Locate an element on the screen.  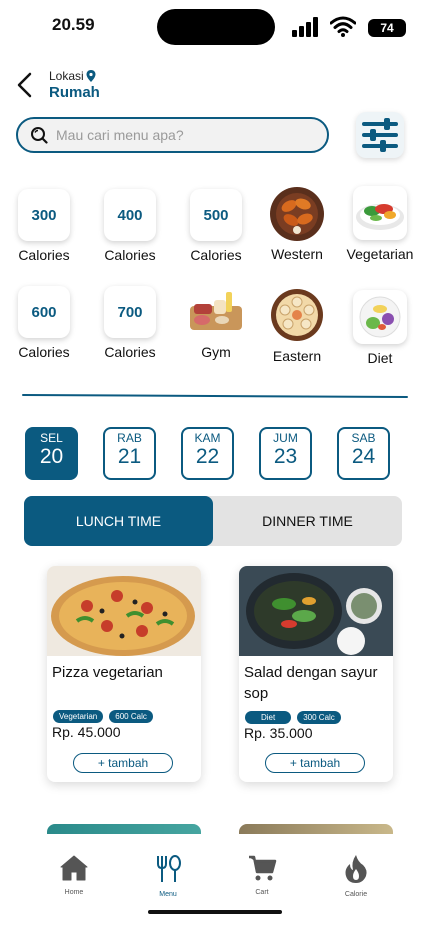
dynamic-island is located at coordinates (216, 27).